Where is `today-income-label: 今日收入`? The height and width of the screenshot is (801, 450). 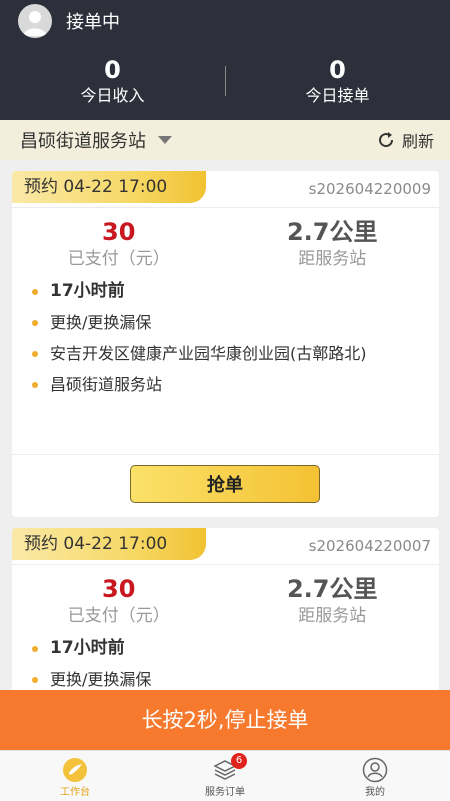
today-income-label: 今日收入 is located at coordinates (112, 95).